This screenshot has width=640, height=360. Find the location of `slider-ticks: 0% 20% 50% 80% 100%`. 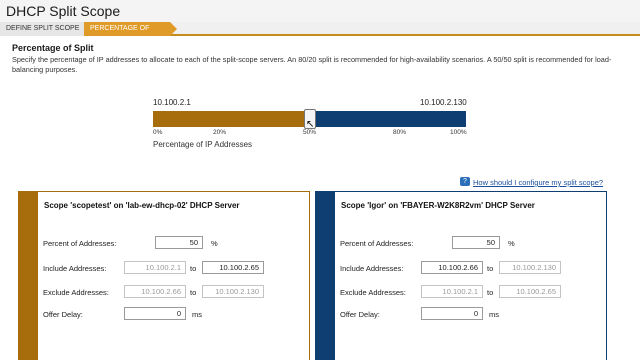

slider-ticks: 0% 20% 50% 80% 100% is located at coordinates (310, 134).